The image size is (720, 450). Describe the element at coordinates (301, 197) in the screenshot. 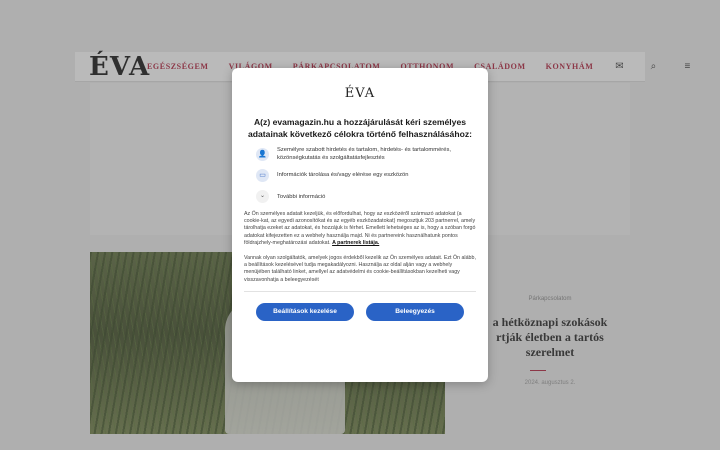

I see `more-info-label: További információ` at that location.